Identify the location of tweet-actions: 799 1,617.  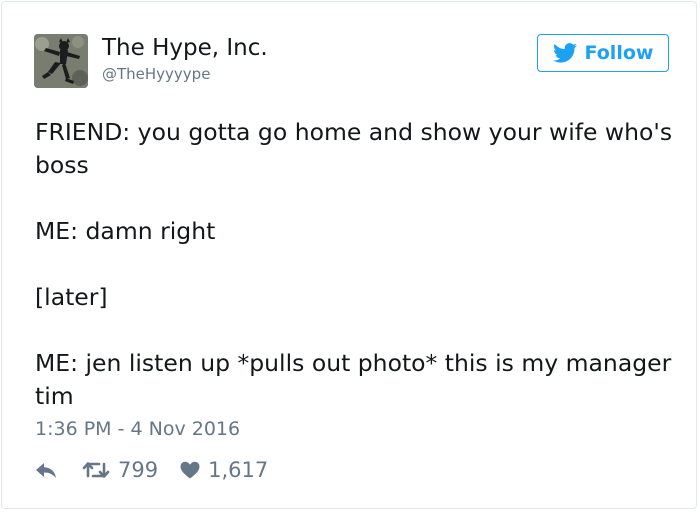
(151, 470).